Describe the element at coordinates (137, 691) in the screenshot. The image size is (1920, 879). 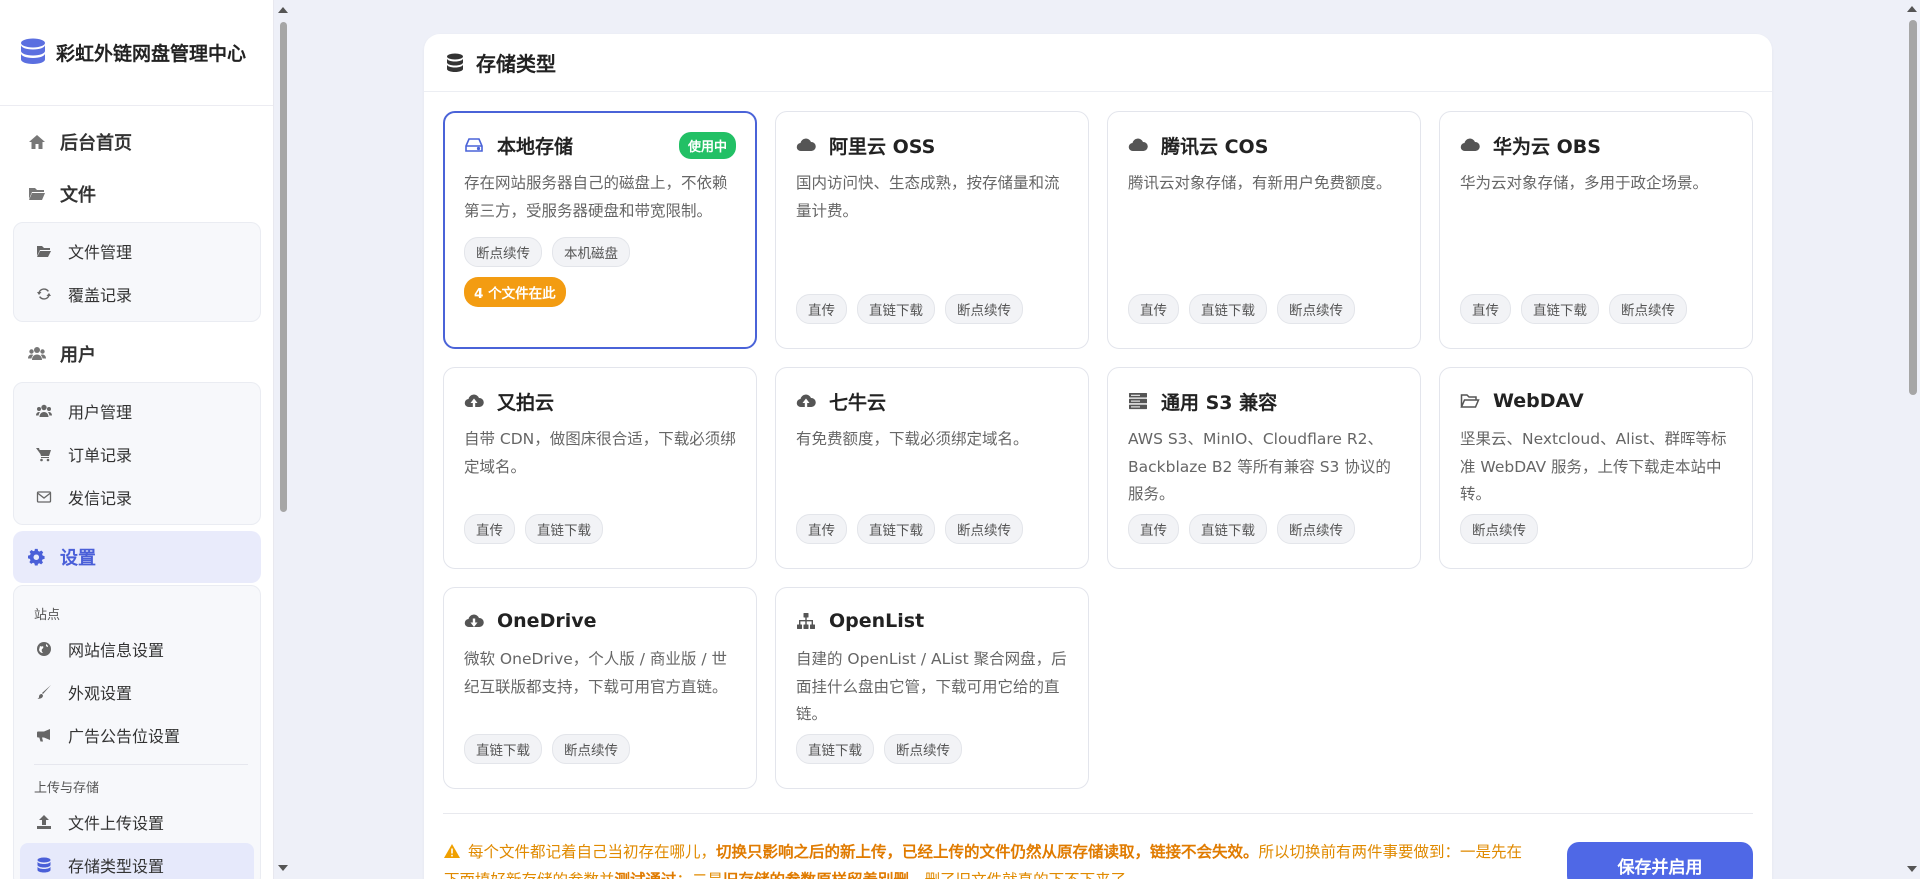
I see `sidebar-item-appearance: 外观设置` at that location.